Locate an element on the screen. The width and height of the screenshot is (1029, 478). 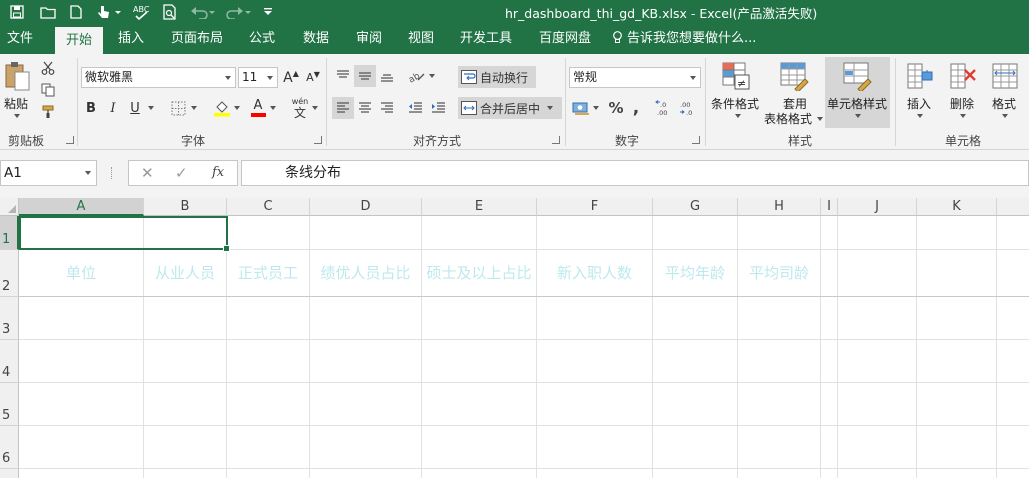
format-as-table-label-2: 表格格式 is located at coordinates (788, 118).